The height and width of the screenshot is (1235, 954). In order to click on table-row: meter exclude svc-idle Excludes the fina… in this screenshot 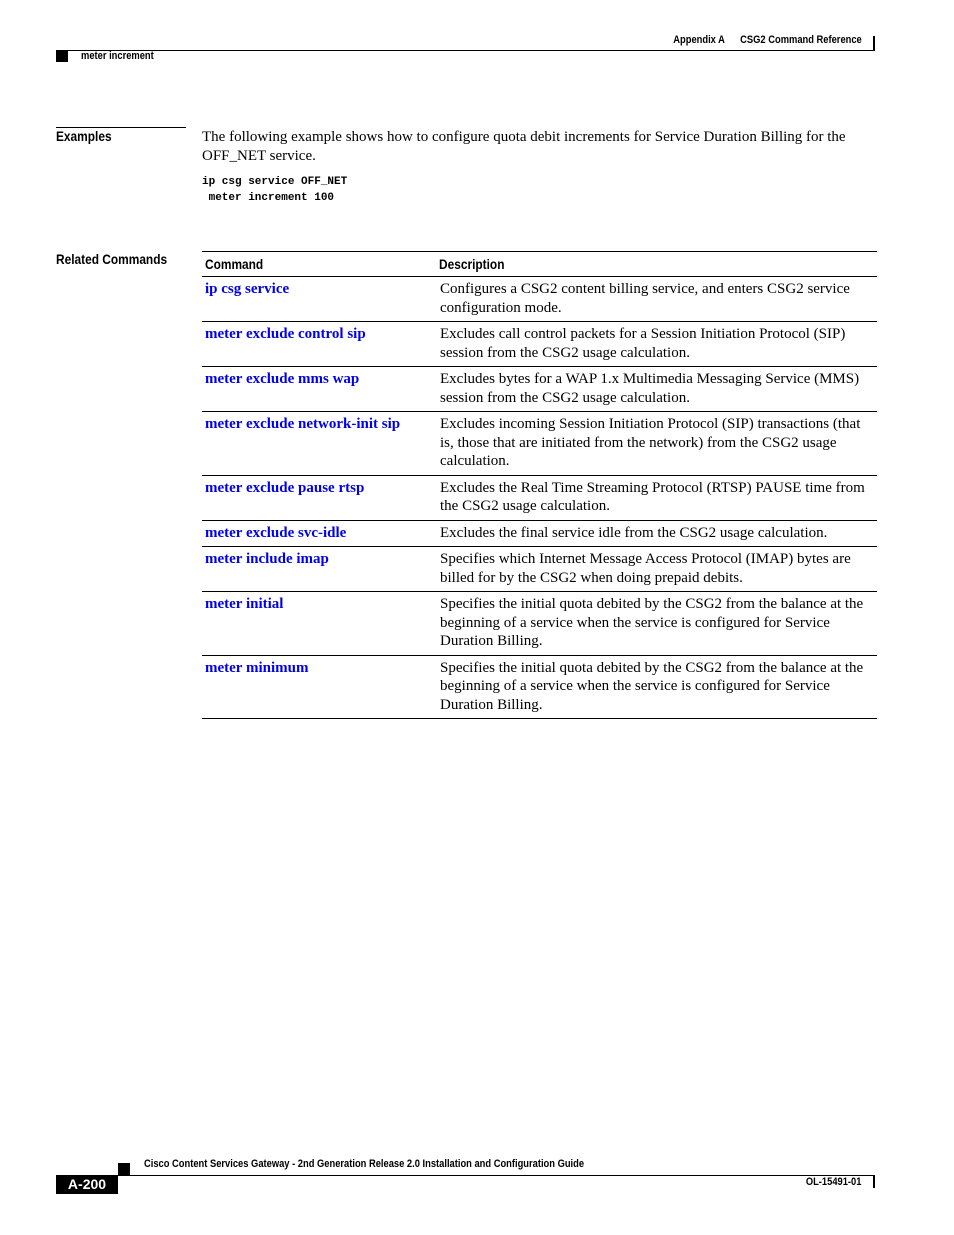, I will do `click(539, 533)`.